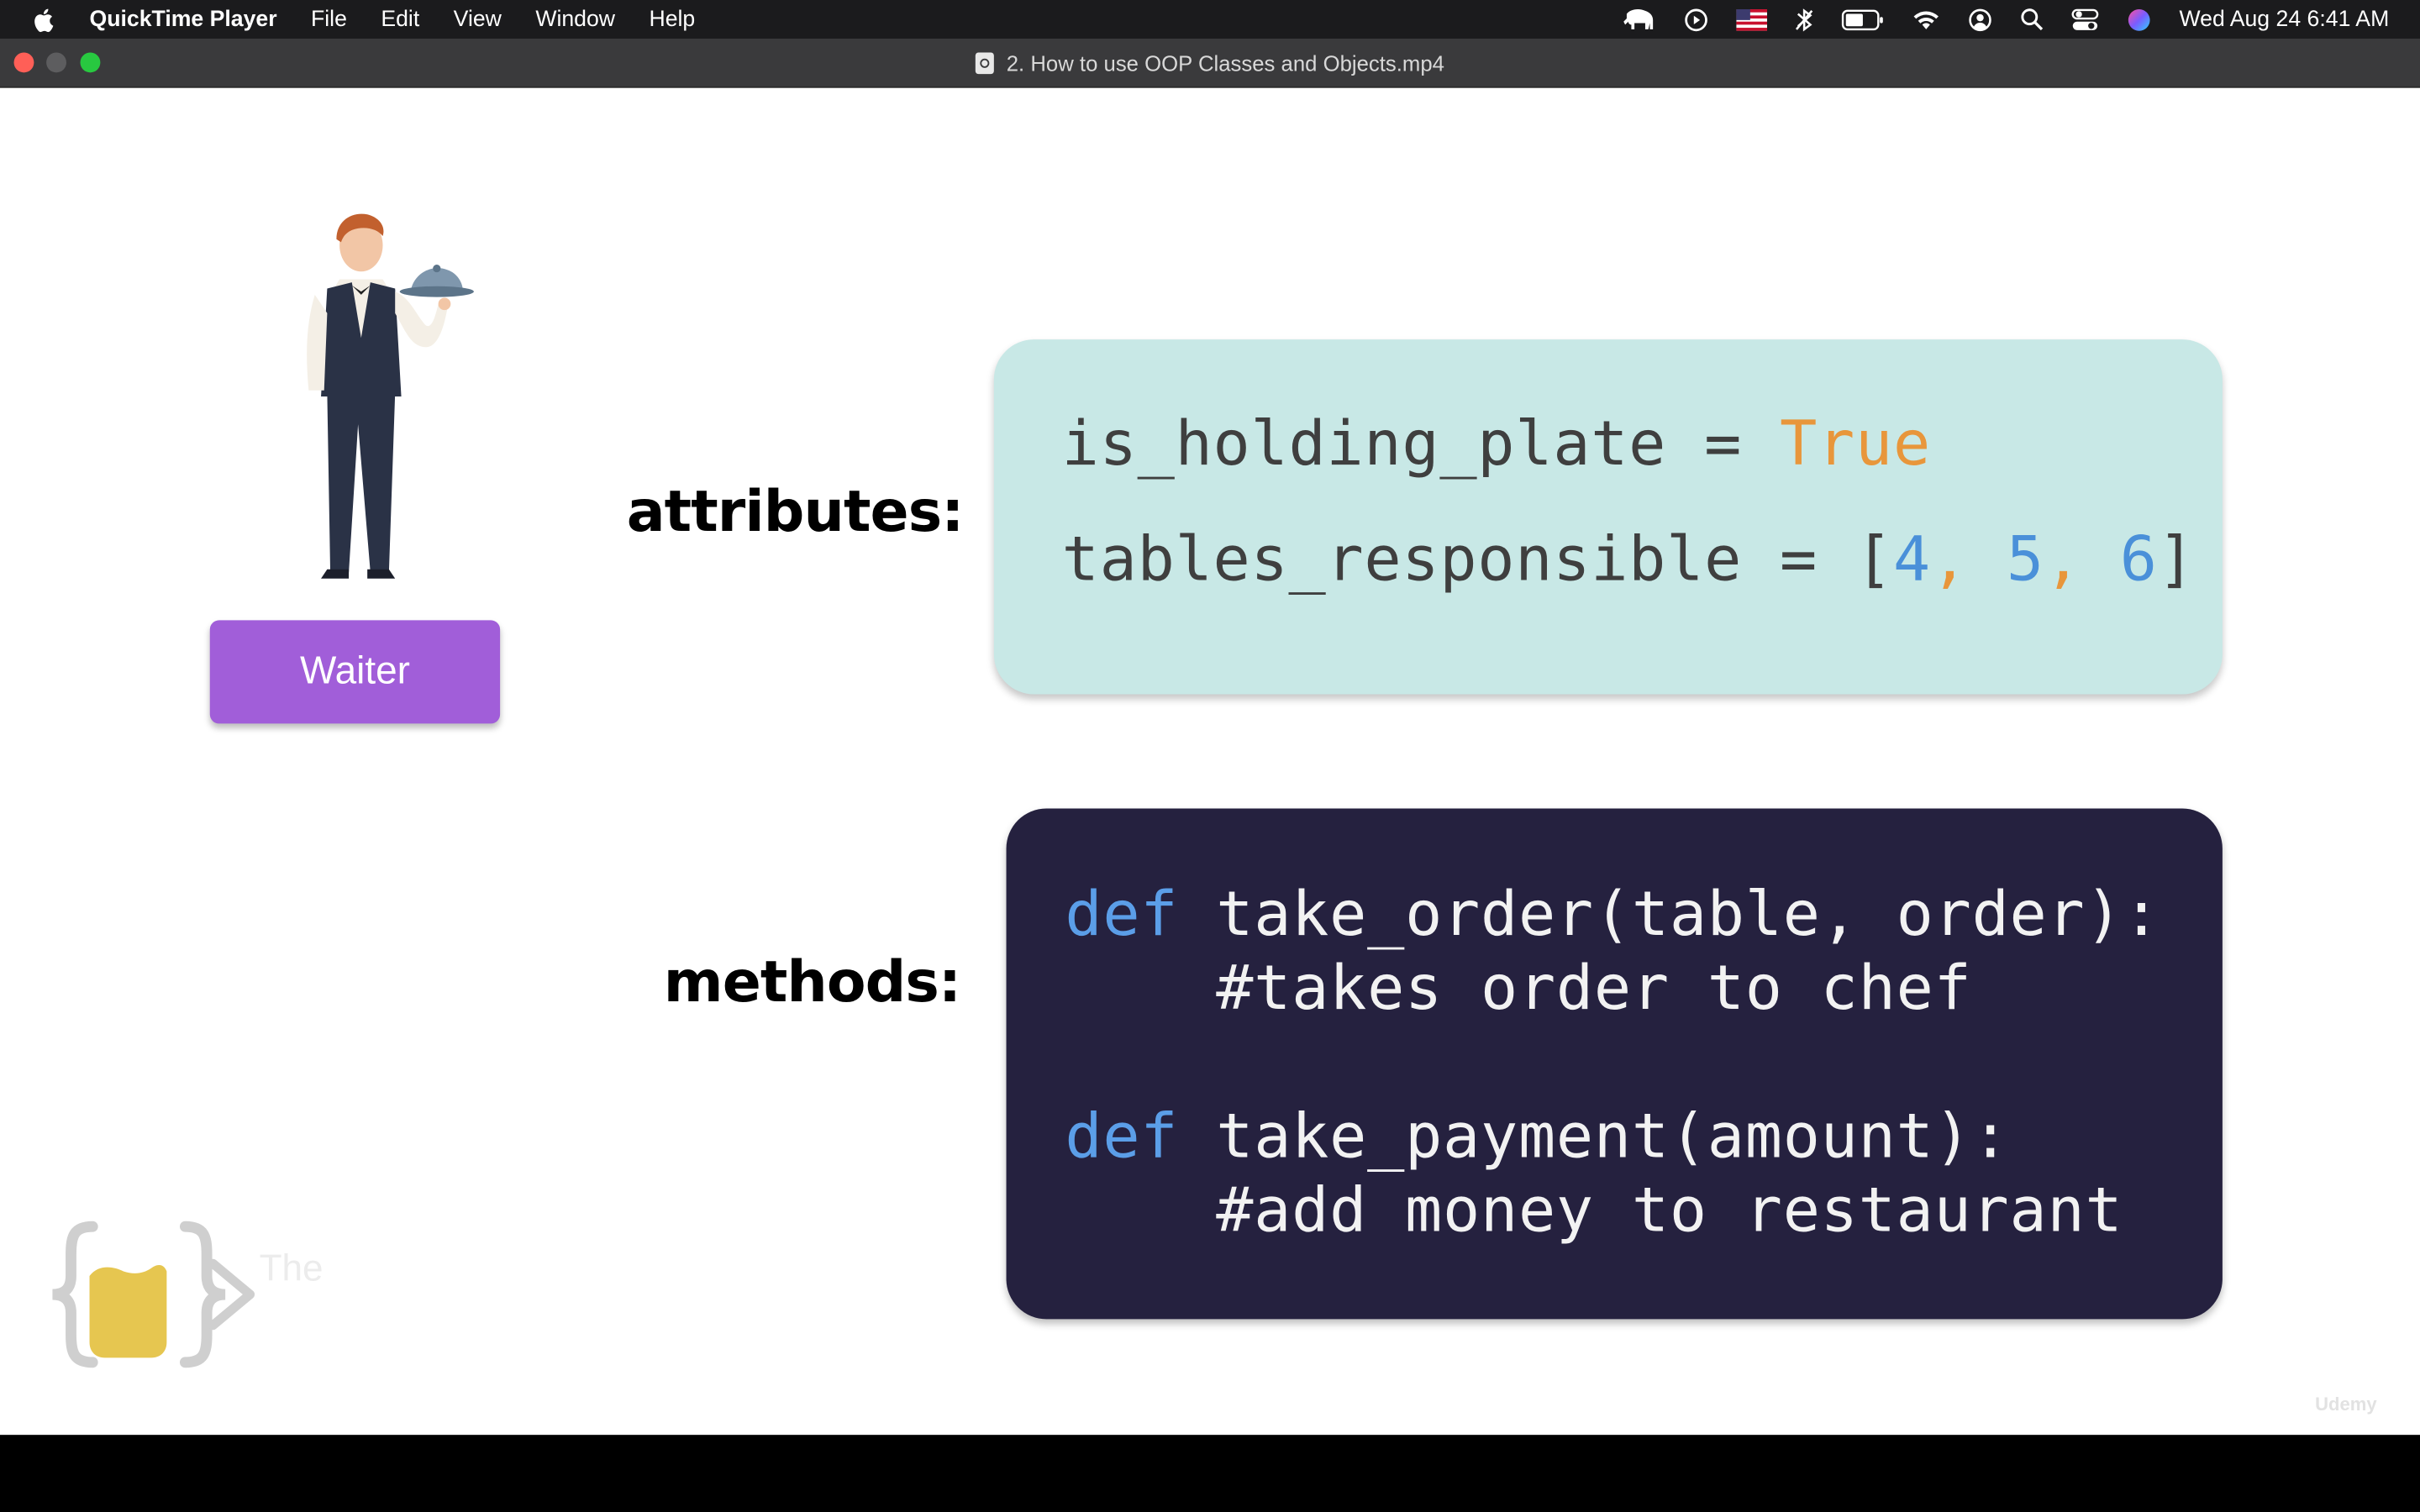 The image size is (2420, 1512). What do you see at coordinates (153, 1294) in the screenshot?
I see `code-brackets-logo-icon` at bounding box center [153, 1294].